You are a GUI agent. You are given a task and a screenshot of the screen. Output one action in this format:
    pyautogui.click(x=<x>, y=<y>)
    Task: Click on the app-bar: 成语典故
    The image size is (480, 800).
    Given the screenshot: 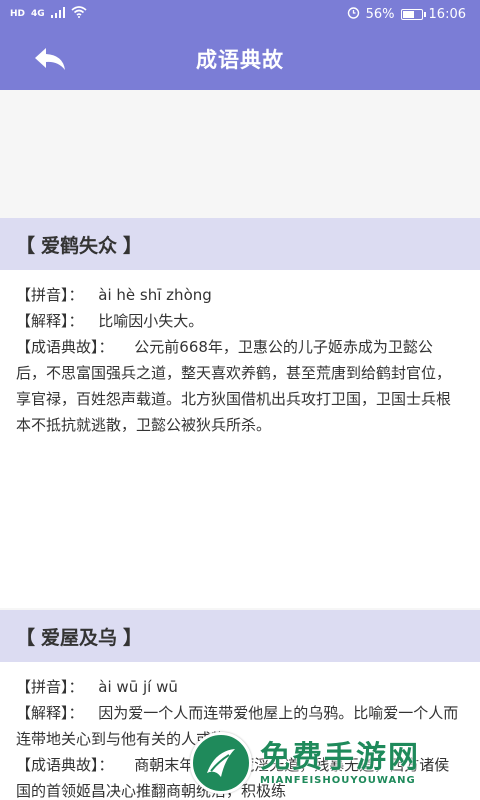 What is the action you would take?
    pyautogui.click(x=240, y=59)
    